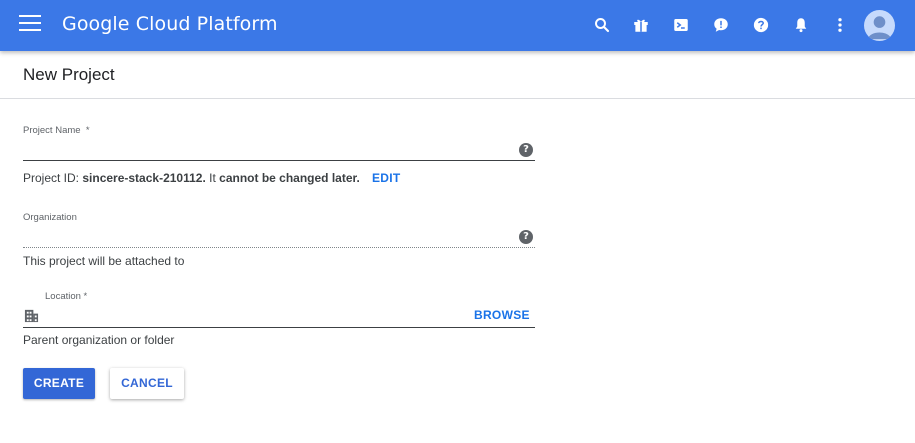 This screenshot has width=915, height=443. Describe the element at coordinates (761, 25) in the screenshot. I see `help-icon` at that location.